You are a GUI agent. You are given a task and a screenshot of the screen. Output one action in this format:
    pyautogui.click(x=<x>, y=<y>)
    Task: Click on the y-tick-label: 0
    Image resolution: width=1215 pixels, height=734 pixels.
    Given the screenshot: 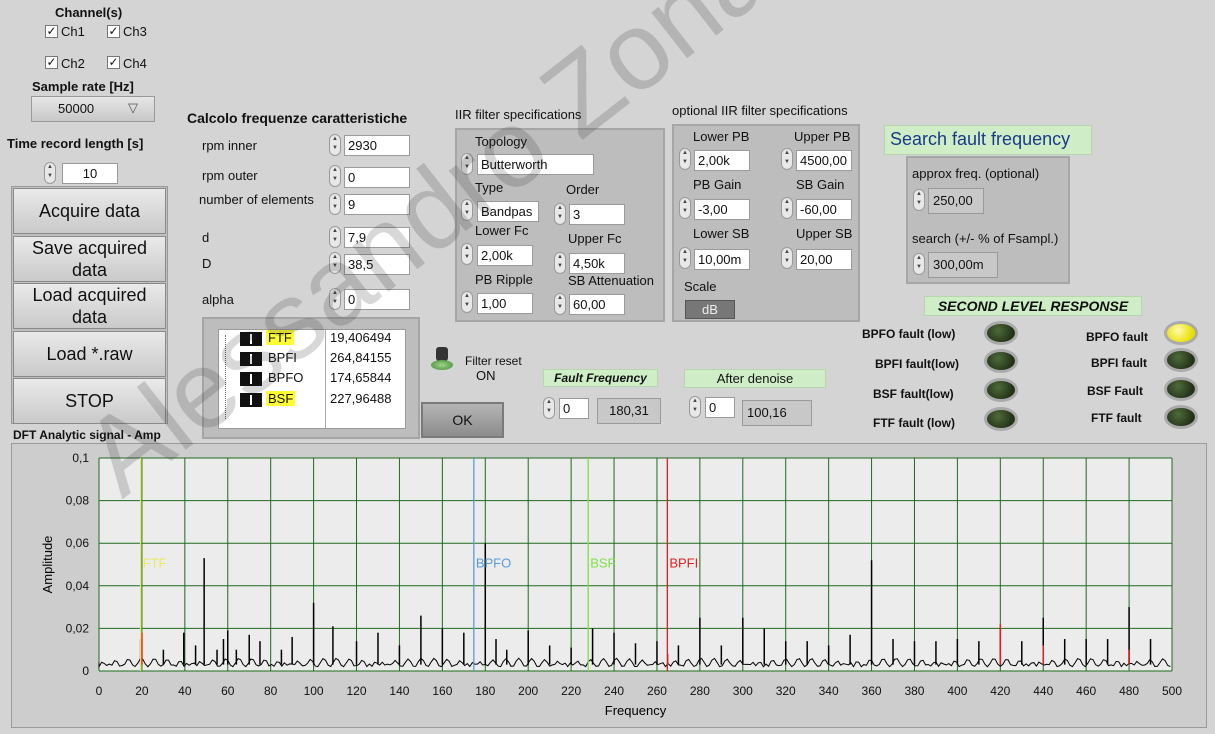 What is the action you would take?
    pyautogui.click(x=85, y=671)
    